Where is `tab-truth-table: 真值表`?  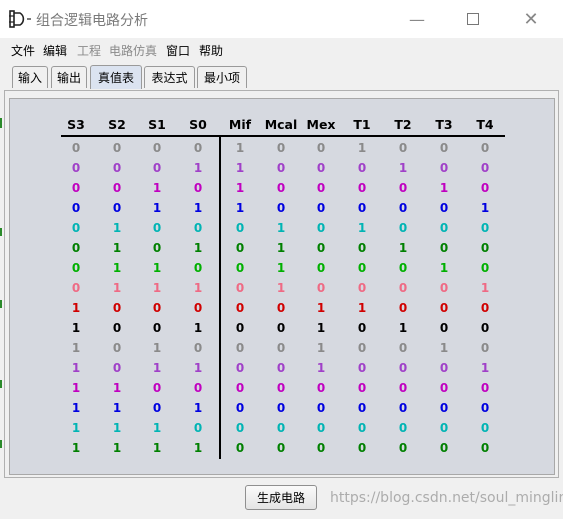
tab-truth-table: 真值表 is located at coordinates (116, 77).